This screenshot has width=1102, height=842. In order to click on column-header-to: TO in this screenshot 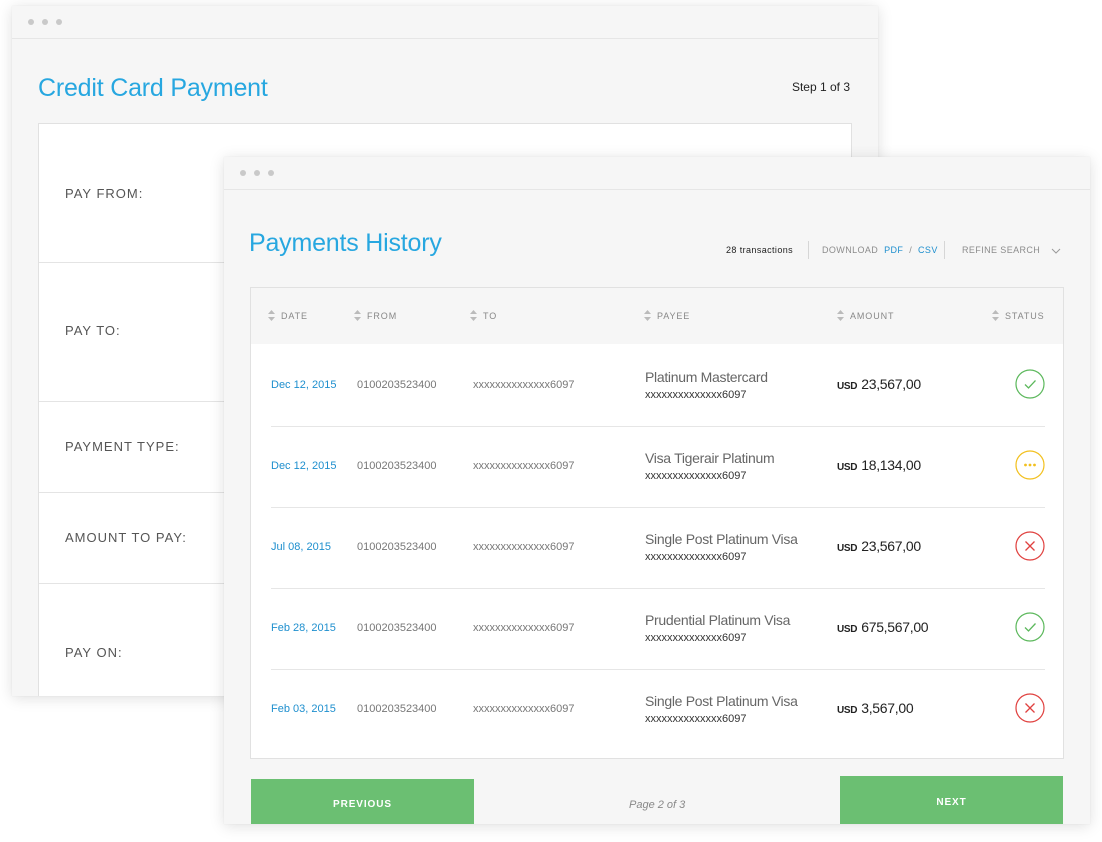, I will do `click(483, 315)`.